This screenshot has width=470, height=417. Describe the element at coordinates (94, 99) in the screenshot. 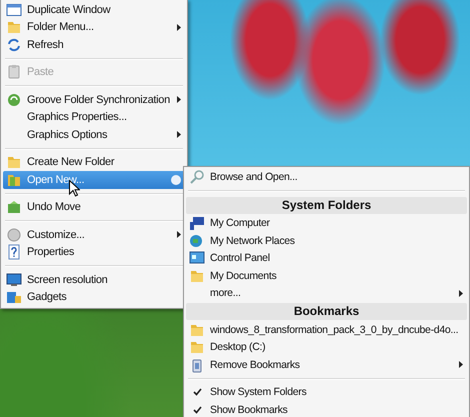

I see `menu-item: Groove Folder Synchronization` at that location.